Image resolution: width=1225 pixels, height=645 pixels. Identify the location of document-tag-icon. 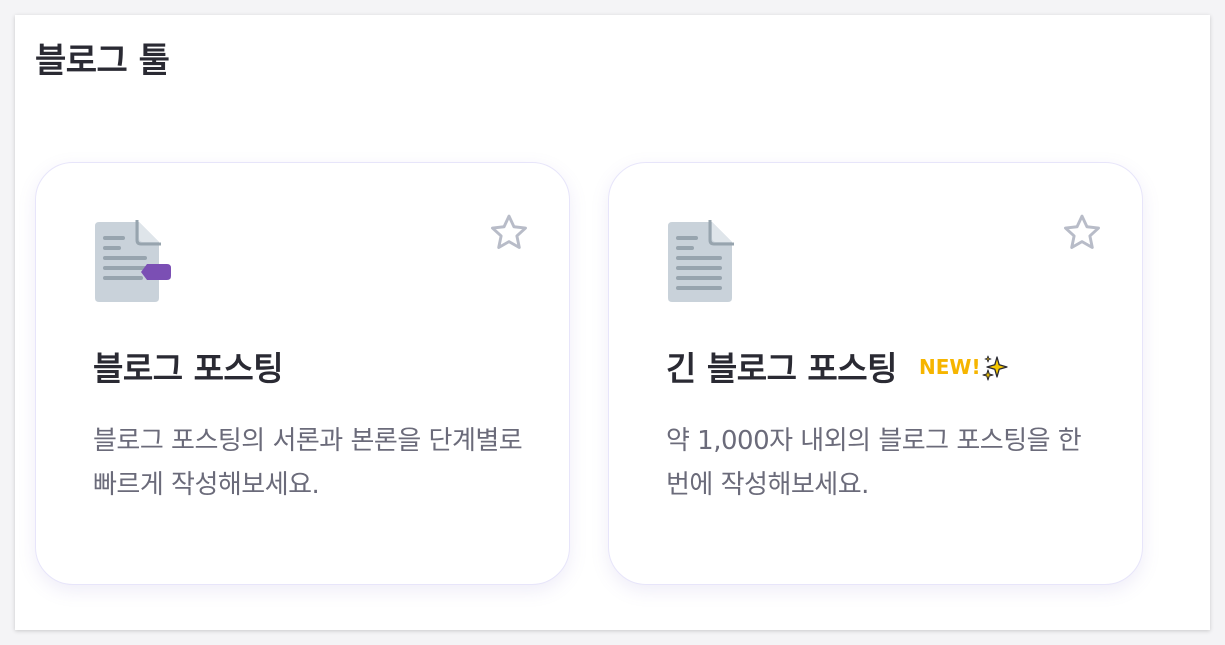
(133, 261).